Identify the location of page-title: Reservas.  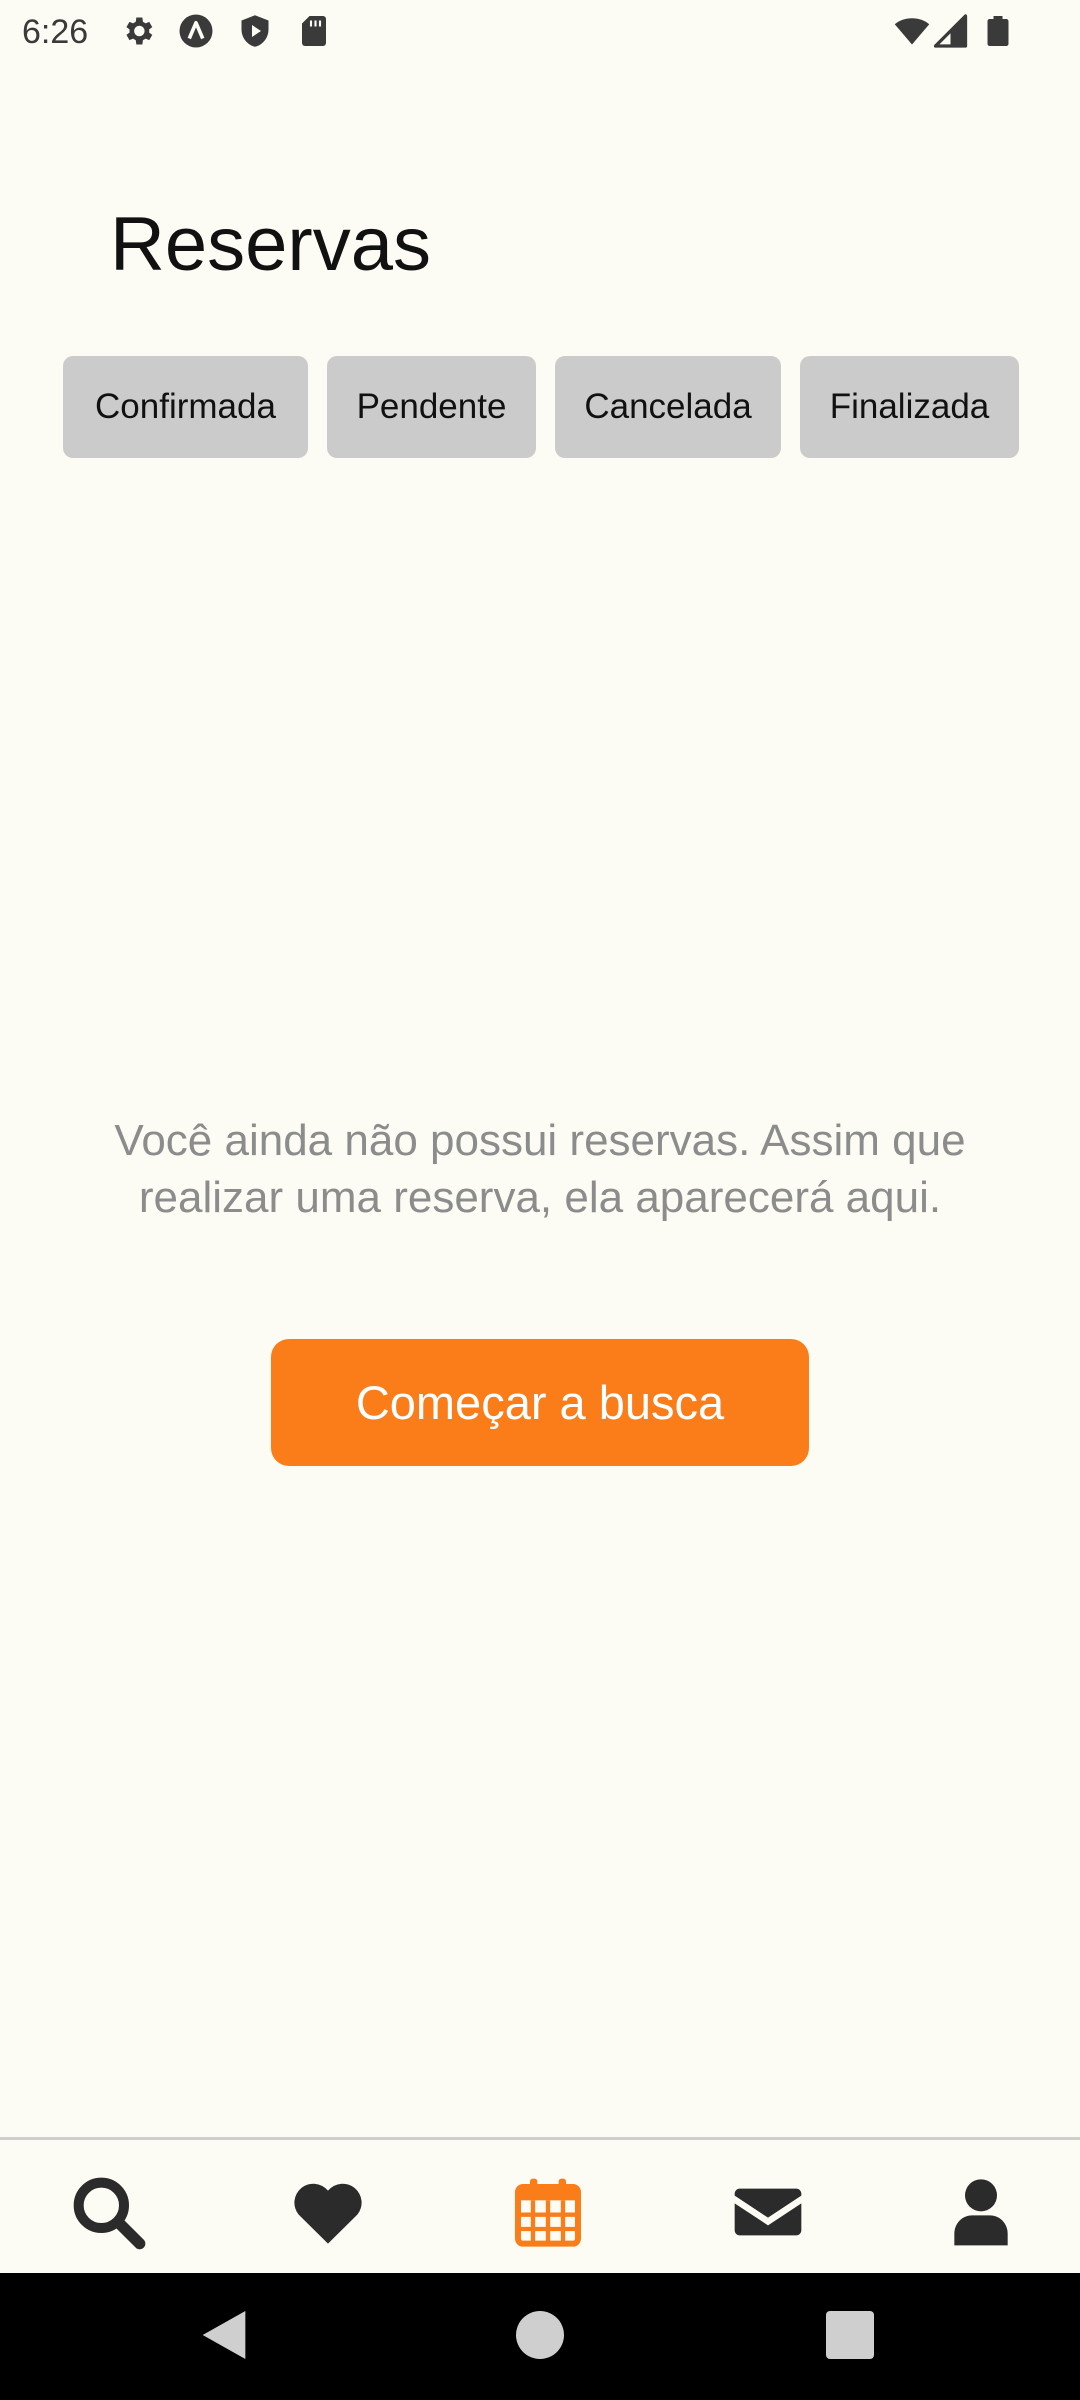
(270, 244).